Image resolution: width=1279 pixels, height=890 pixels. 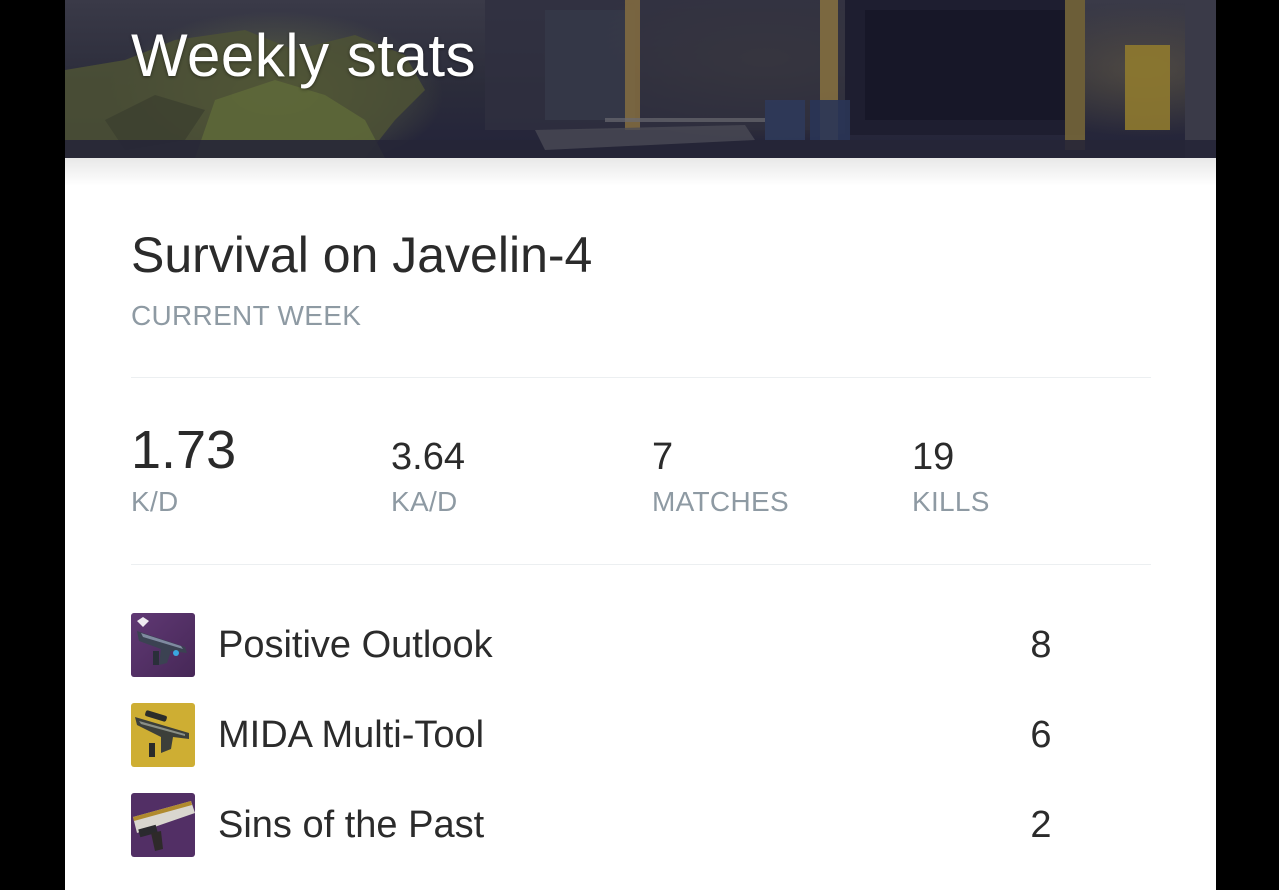 I want to click on weapon-kills: 2, so click(x=1041, y=825).